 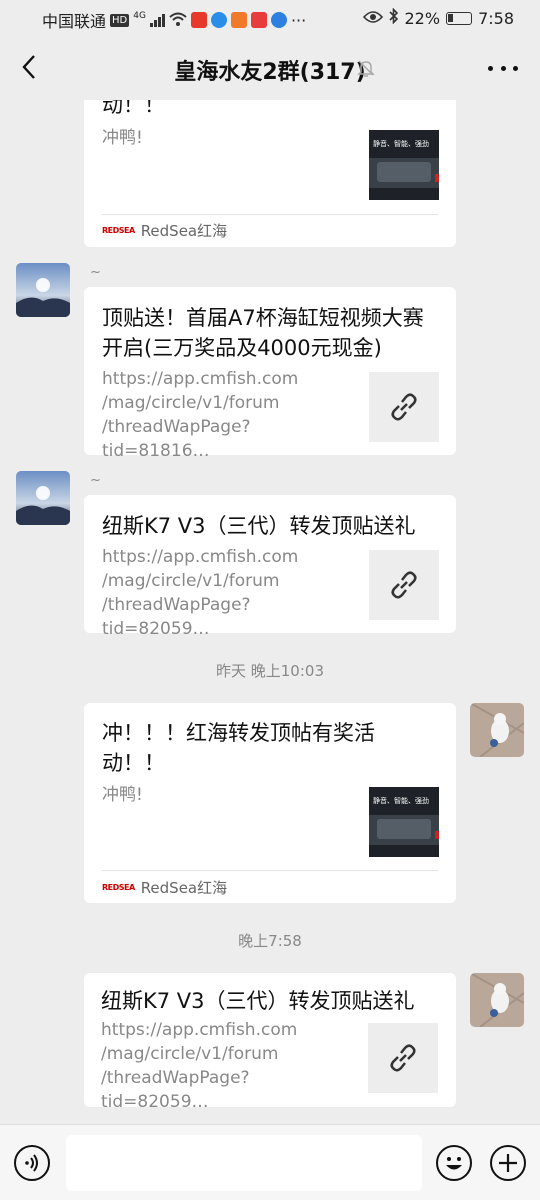 I want to click on message-input, so click(x=244, y=1163).